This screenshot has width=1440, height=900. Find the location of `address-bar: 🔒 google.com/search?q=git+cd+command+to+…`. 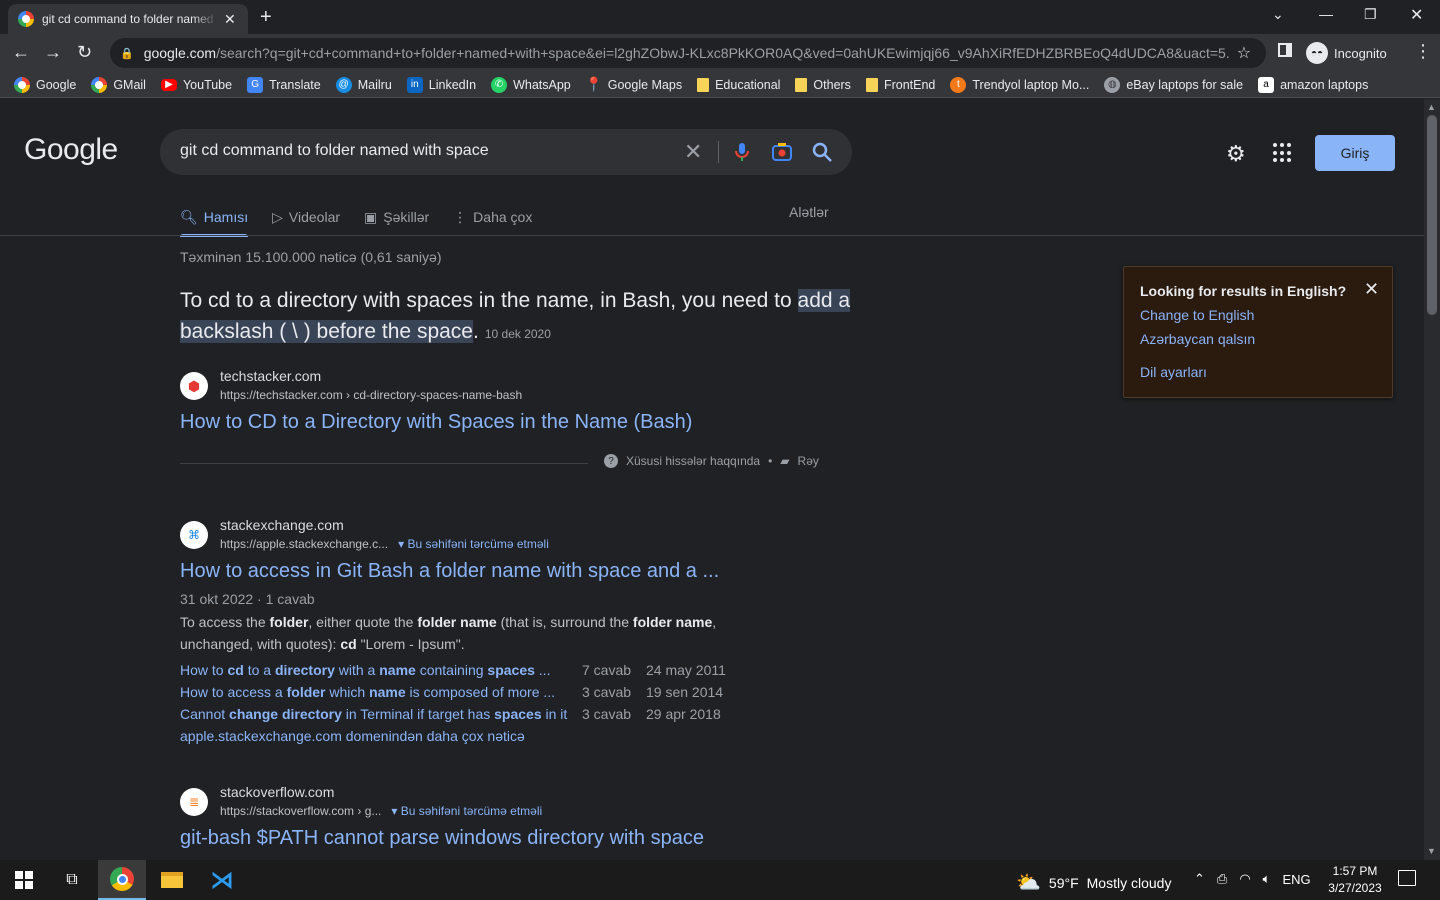

address-bar: 🔒 google.com/search?q=git+cd+command+to+… is located at coordinates (688, 53).